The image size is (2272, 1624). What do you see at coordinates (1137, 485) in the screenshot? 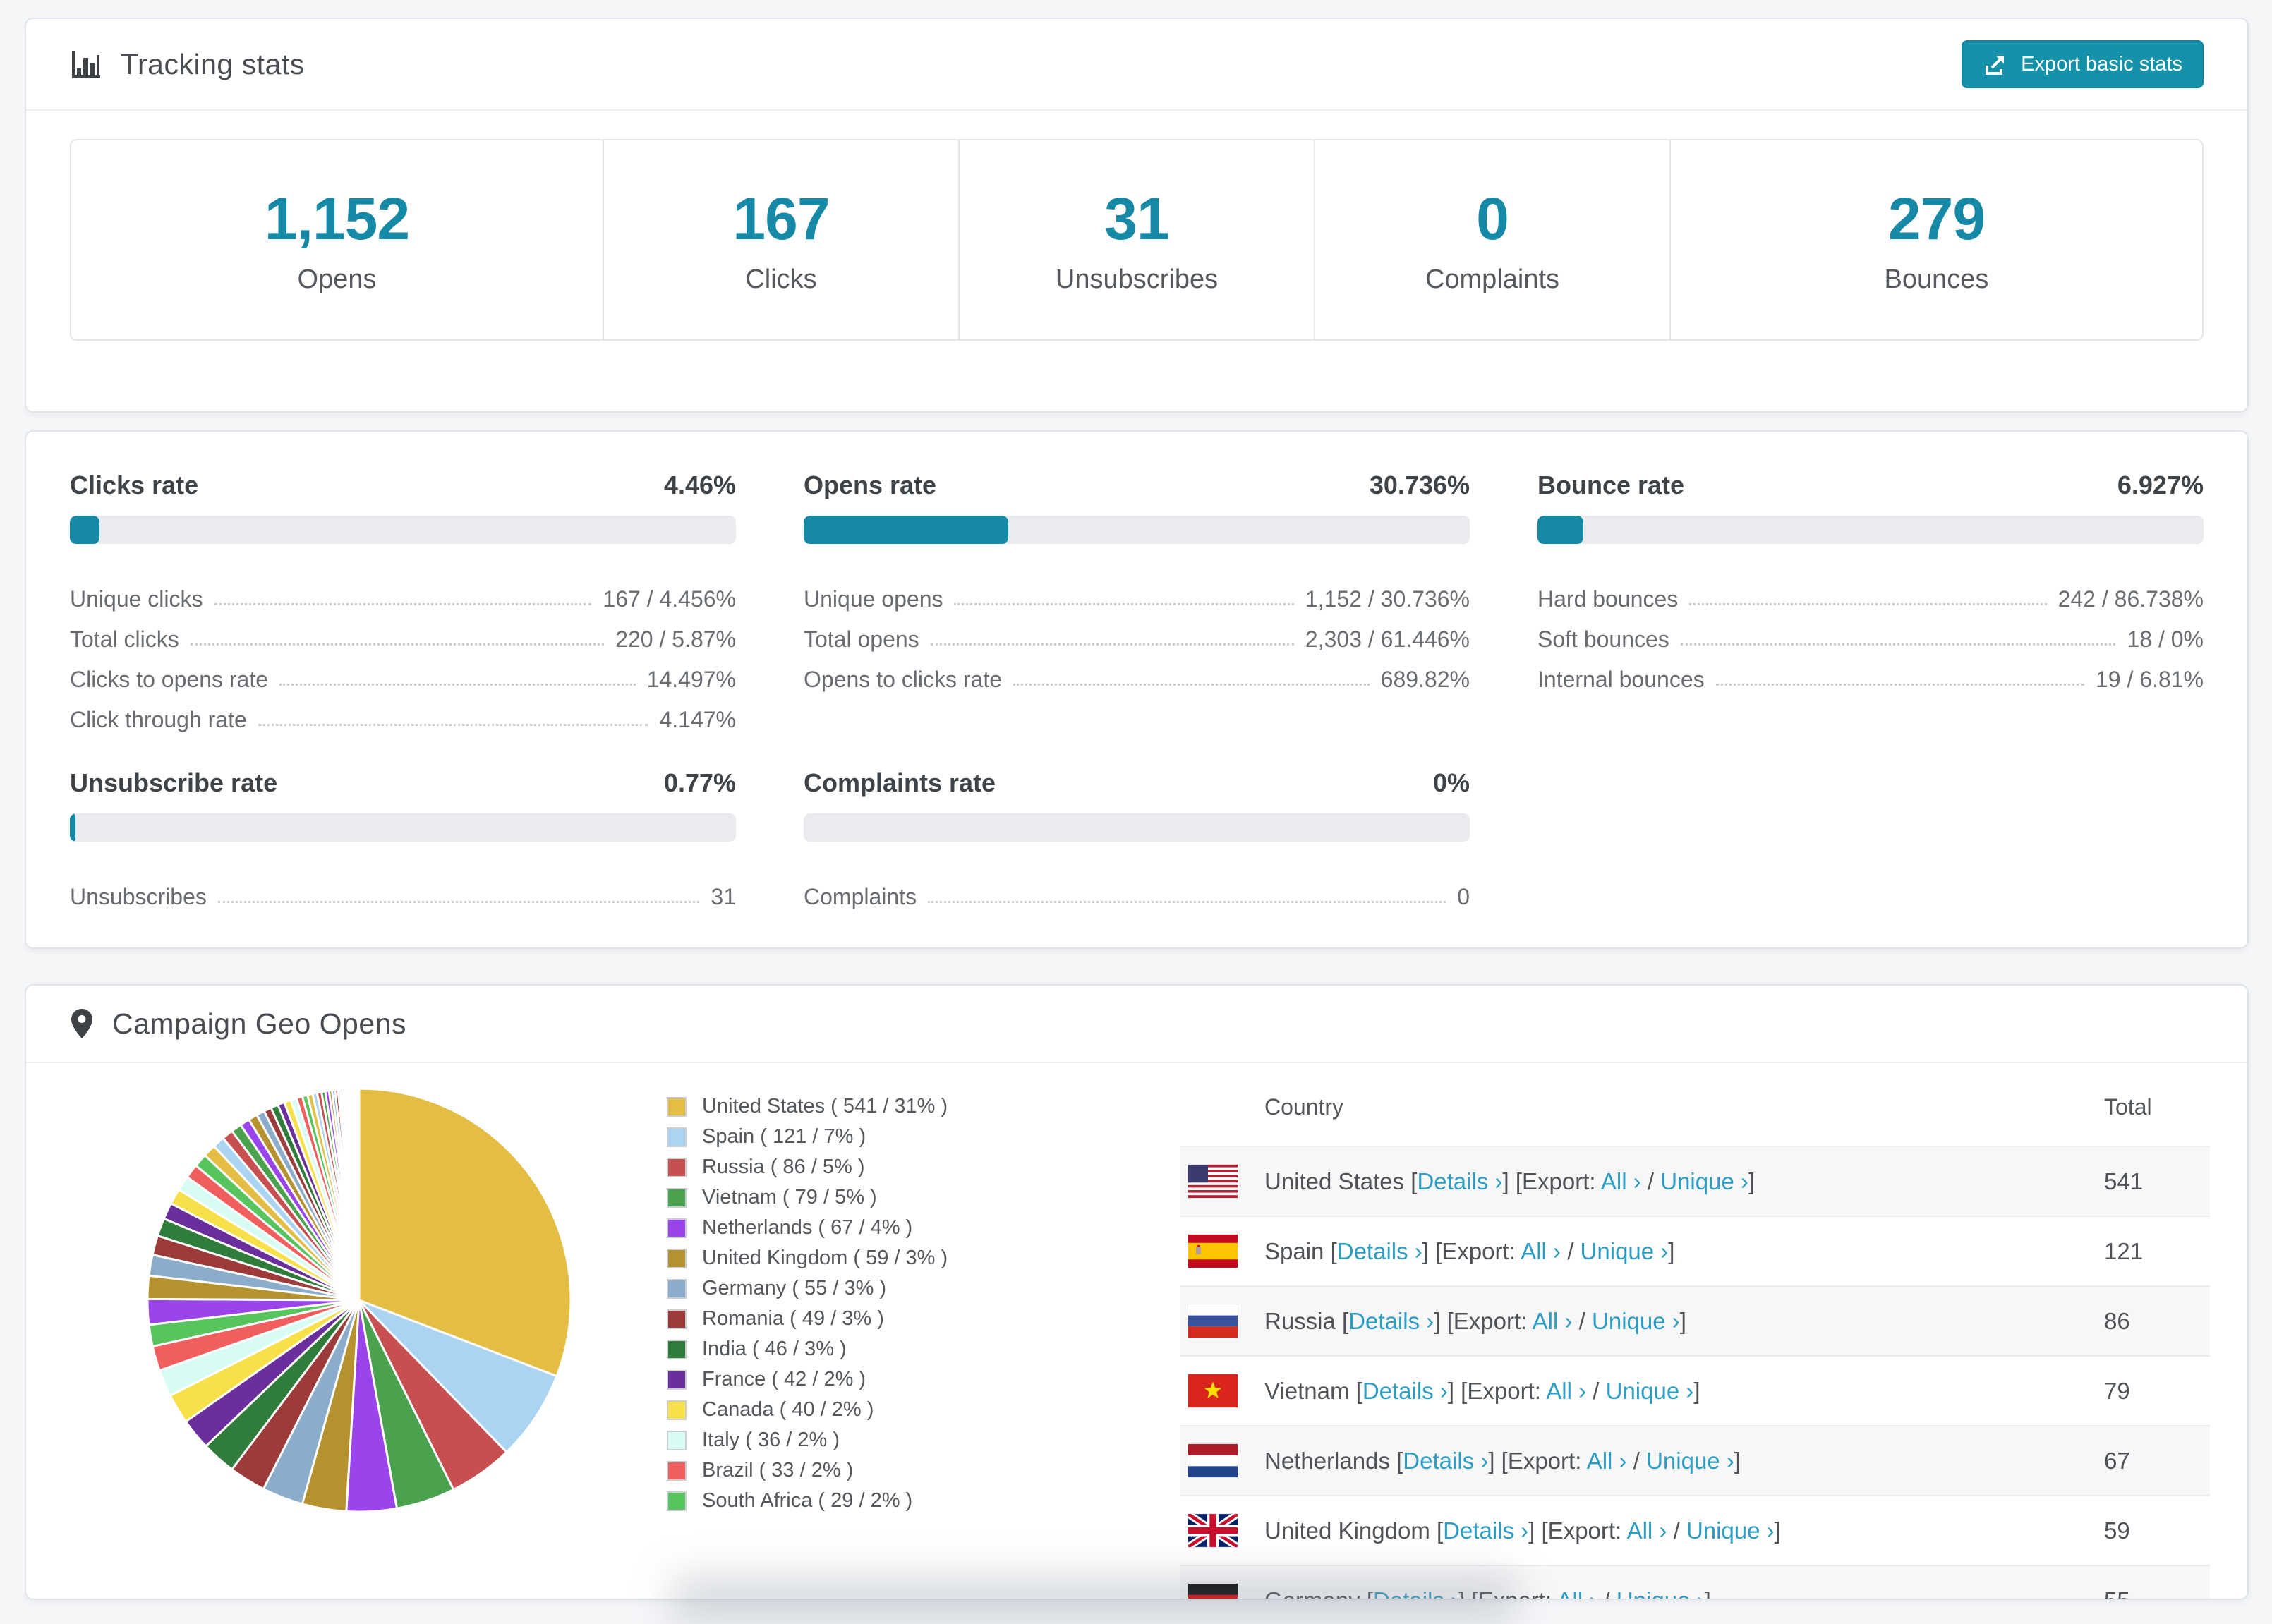
I see `panel-header: Opens rate 30.736%` at bounding box center [1137, 485].